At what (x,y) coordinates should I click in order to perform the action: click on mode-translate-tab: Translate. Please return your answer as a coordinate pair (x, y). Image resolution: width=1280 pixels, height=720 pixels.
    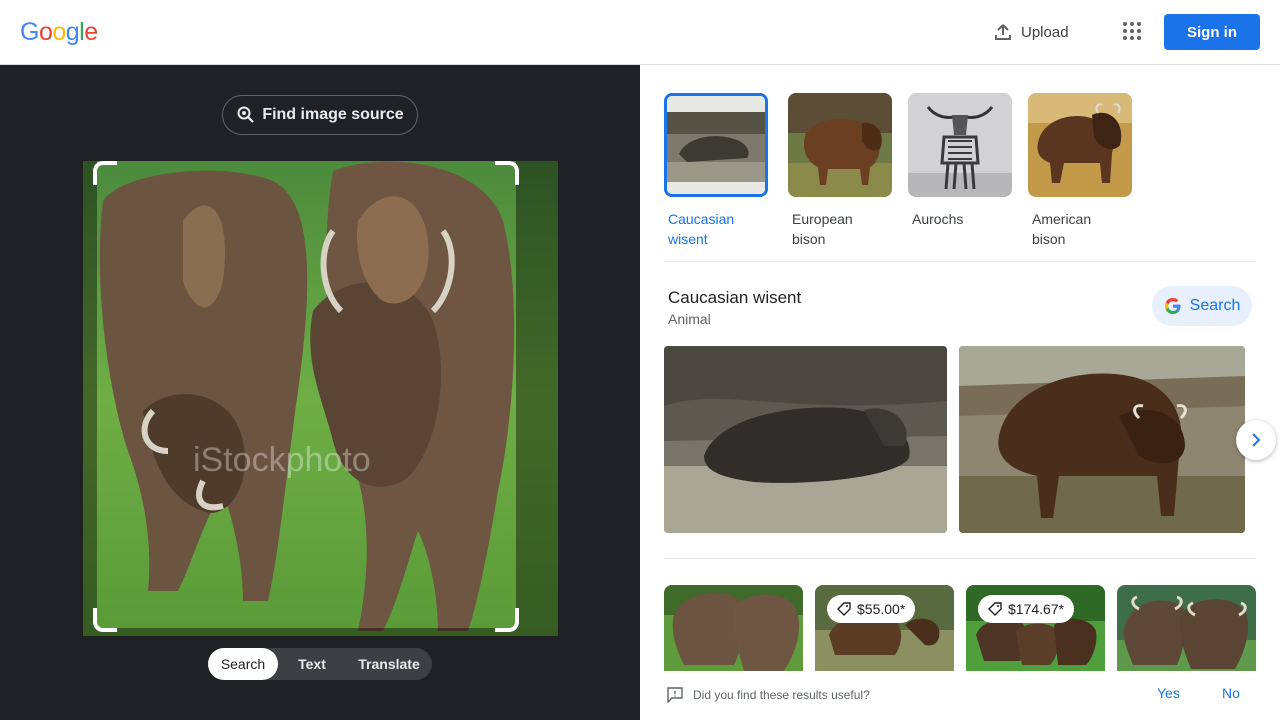
    Looking at the image, I should click on (389, 664).